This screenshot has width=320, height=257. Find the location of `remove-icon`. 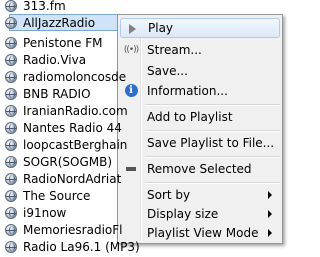

remove-icon is located at coordinates (131, 168).